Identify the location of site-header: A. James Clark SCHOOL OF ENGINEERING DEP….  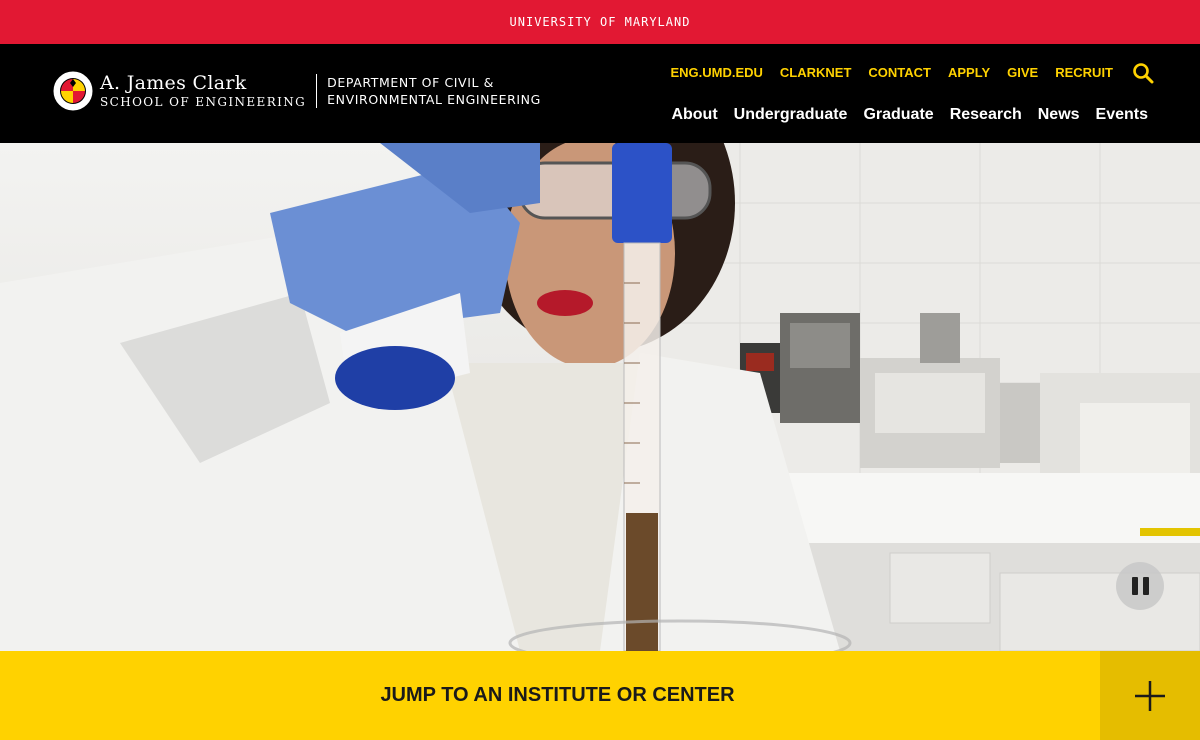
(600, 93).